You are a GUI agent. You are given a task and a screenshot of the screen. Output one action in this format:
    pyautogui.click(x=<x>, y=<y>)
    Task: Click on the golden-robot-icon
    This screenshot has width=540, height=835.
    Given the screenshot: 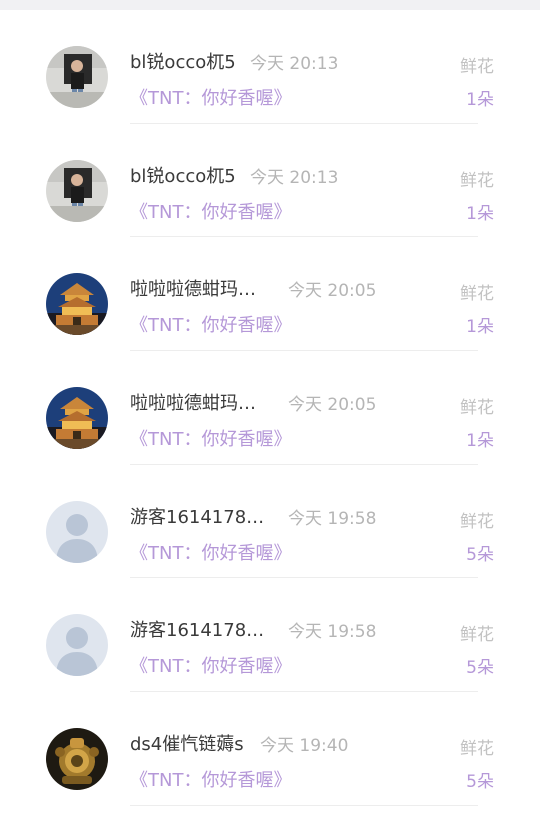 What is the action you would take?
    pyautogui.click(x=77, y=759)
    